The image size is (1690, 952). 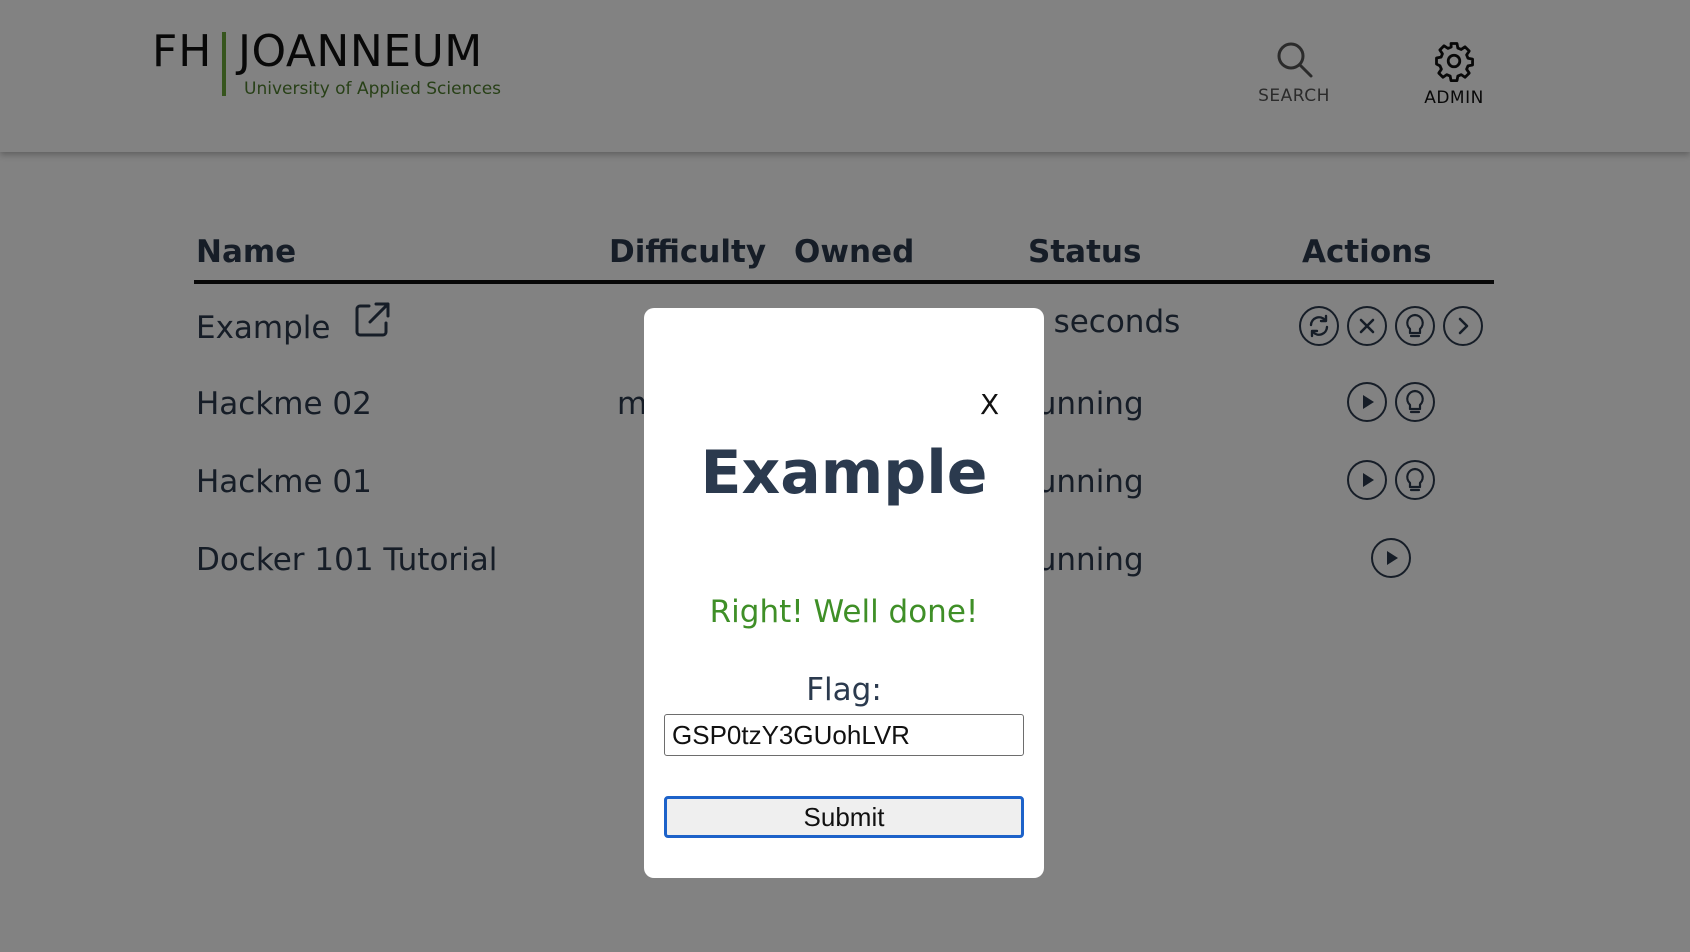 I want to click on success-message: Right! Well done!, so click(x=844, y=612).